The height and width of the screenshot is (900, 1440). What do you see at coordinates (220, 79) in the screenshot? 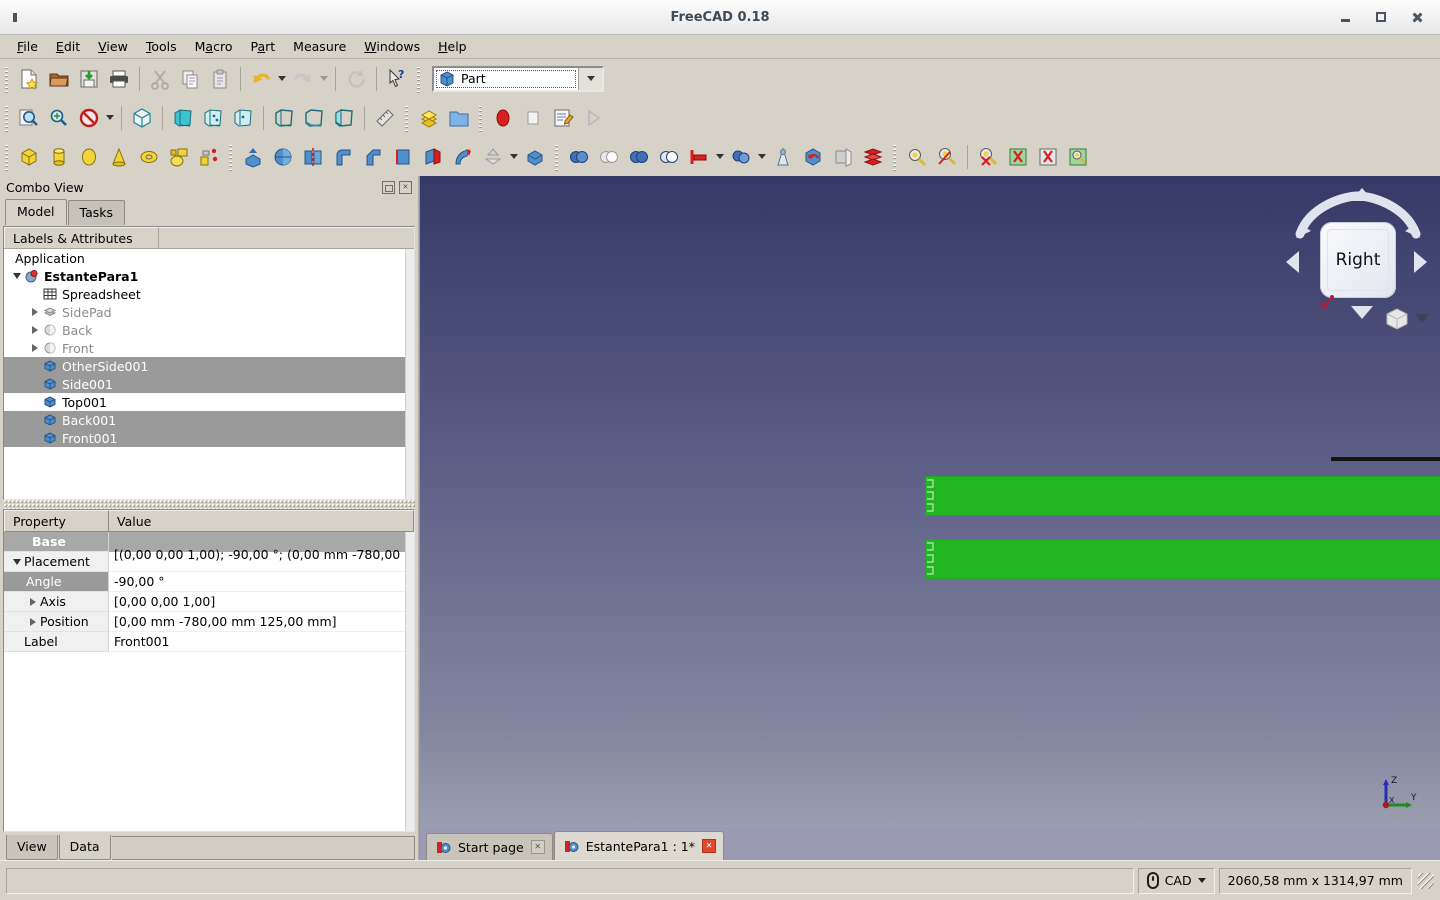
I see `paste-icon` at bounding box center [220, 79].